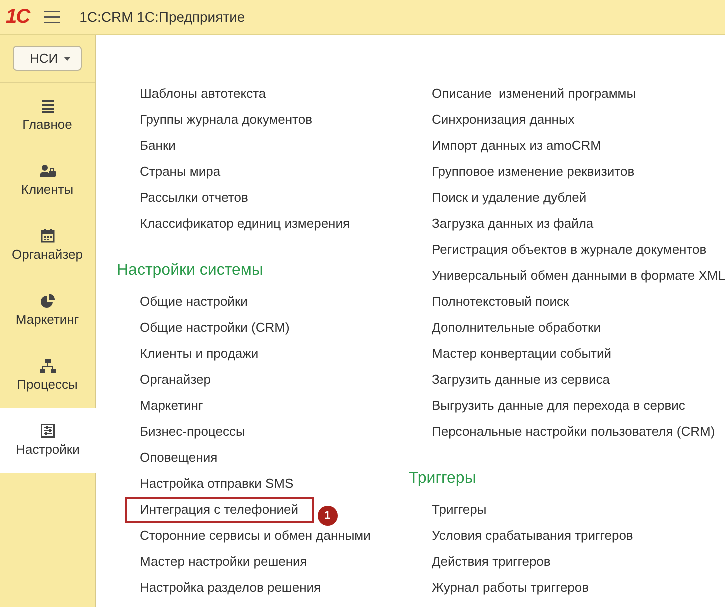 The height and width of the screenshot is (607, 725). I want to click on hierarchy-icon, so click(48, 366).